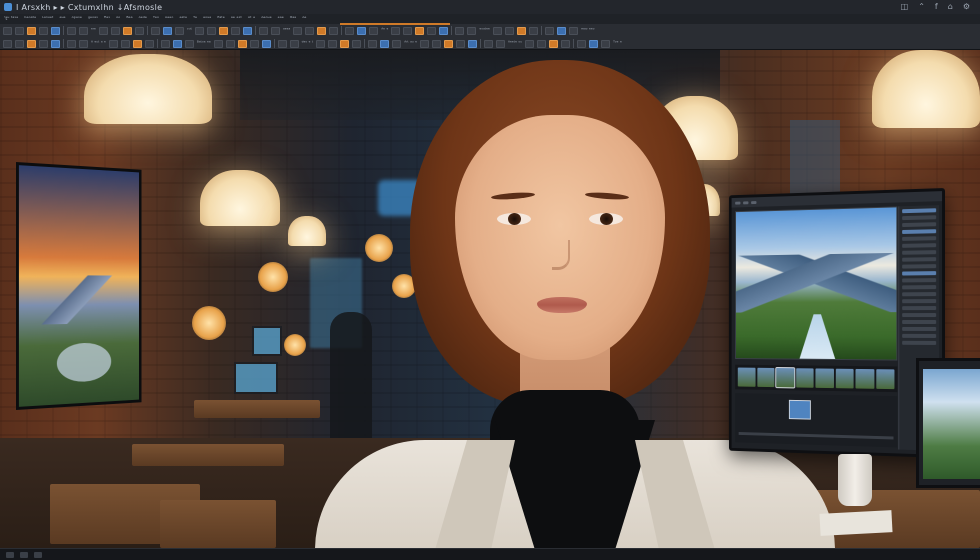 This screenshot has height=560, width=980. Describe the element at coordinates (93, 19) in the screenshot. I see `menu-item: ᵍᵉᵒᵃˢ` at that location.